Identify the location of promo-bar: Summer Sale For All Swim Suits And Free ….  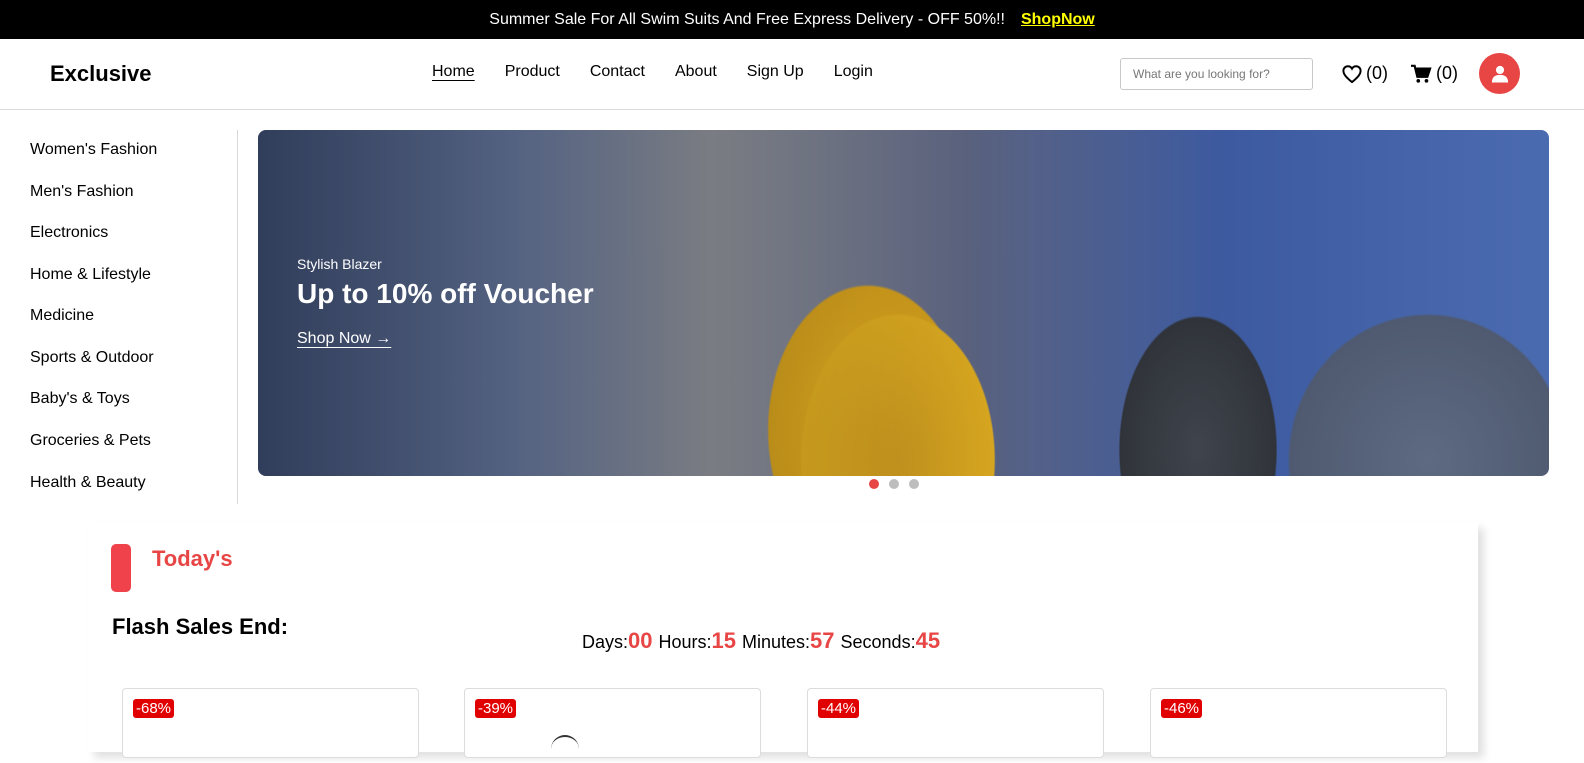
(792, 19).